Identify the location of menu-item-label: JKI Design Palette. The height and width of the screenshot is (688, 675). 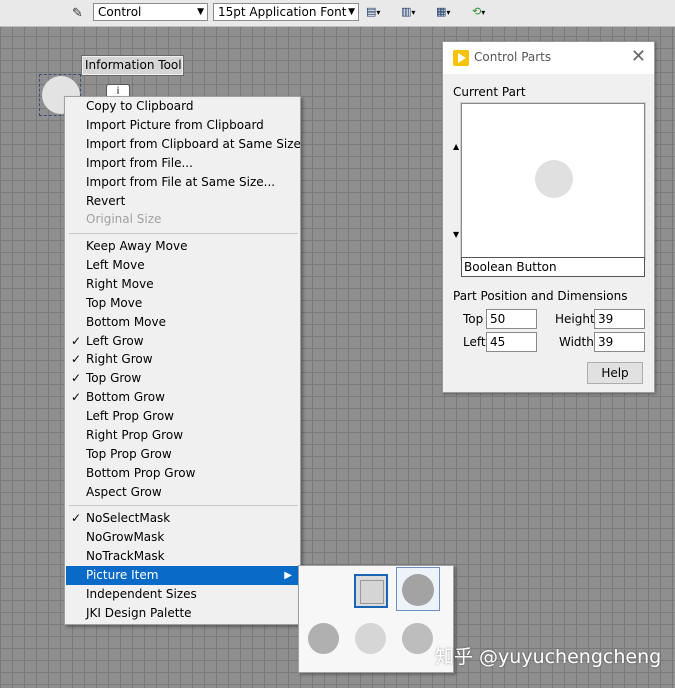
(139, 612).